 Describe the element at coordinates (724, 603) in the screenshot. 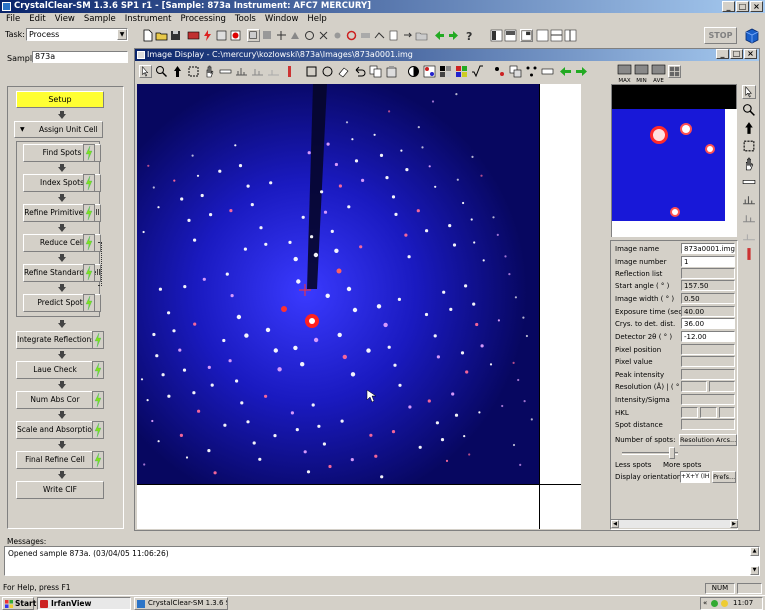

I see `tray-volume-icon` at that location.